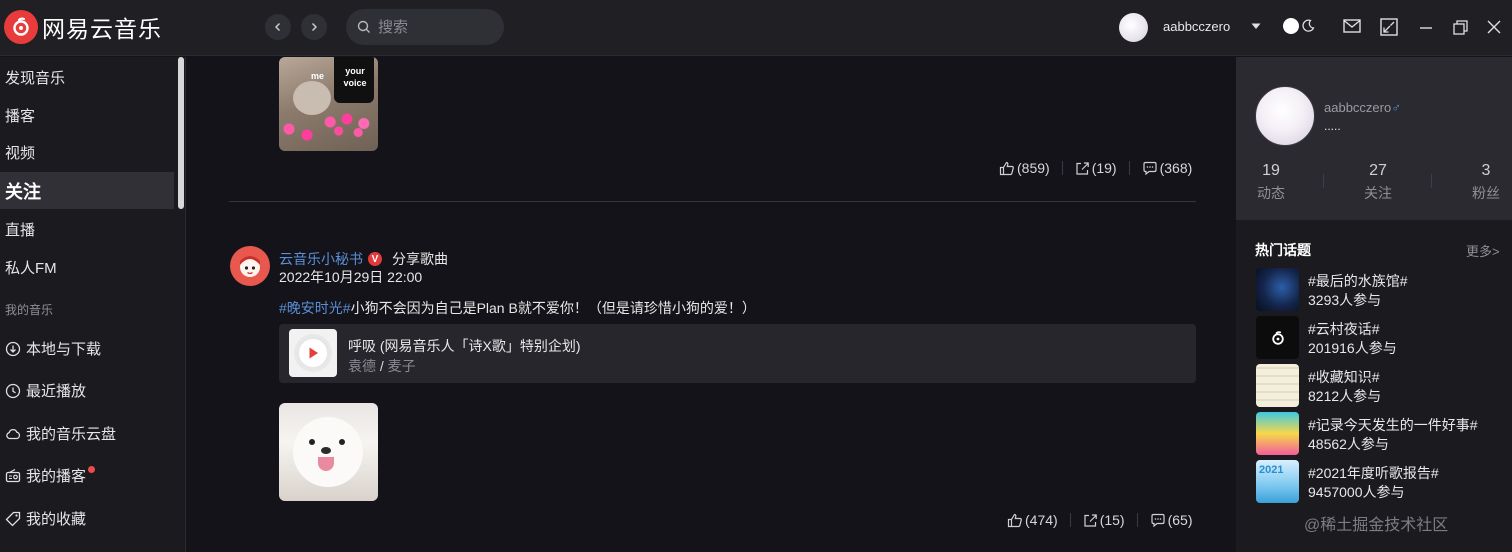 The image size is (1512, 552). Describe the element at coordinates (1149, 168) in the screenshot. I see `comment-icon` at that location.